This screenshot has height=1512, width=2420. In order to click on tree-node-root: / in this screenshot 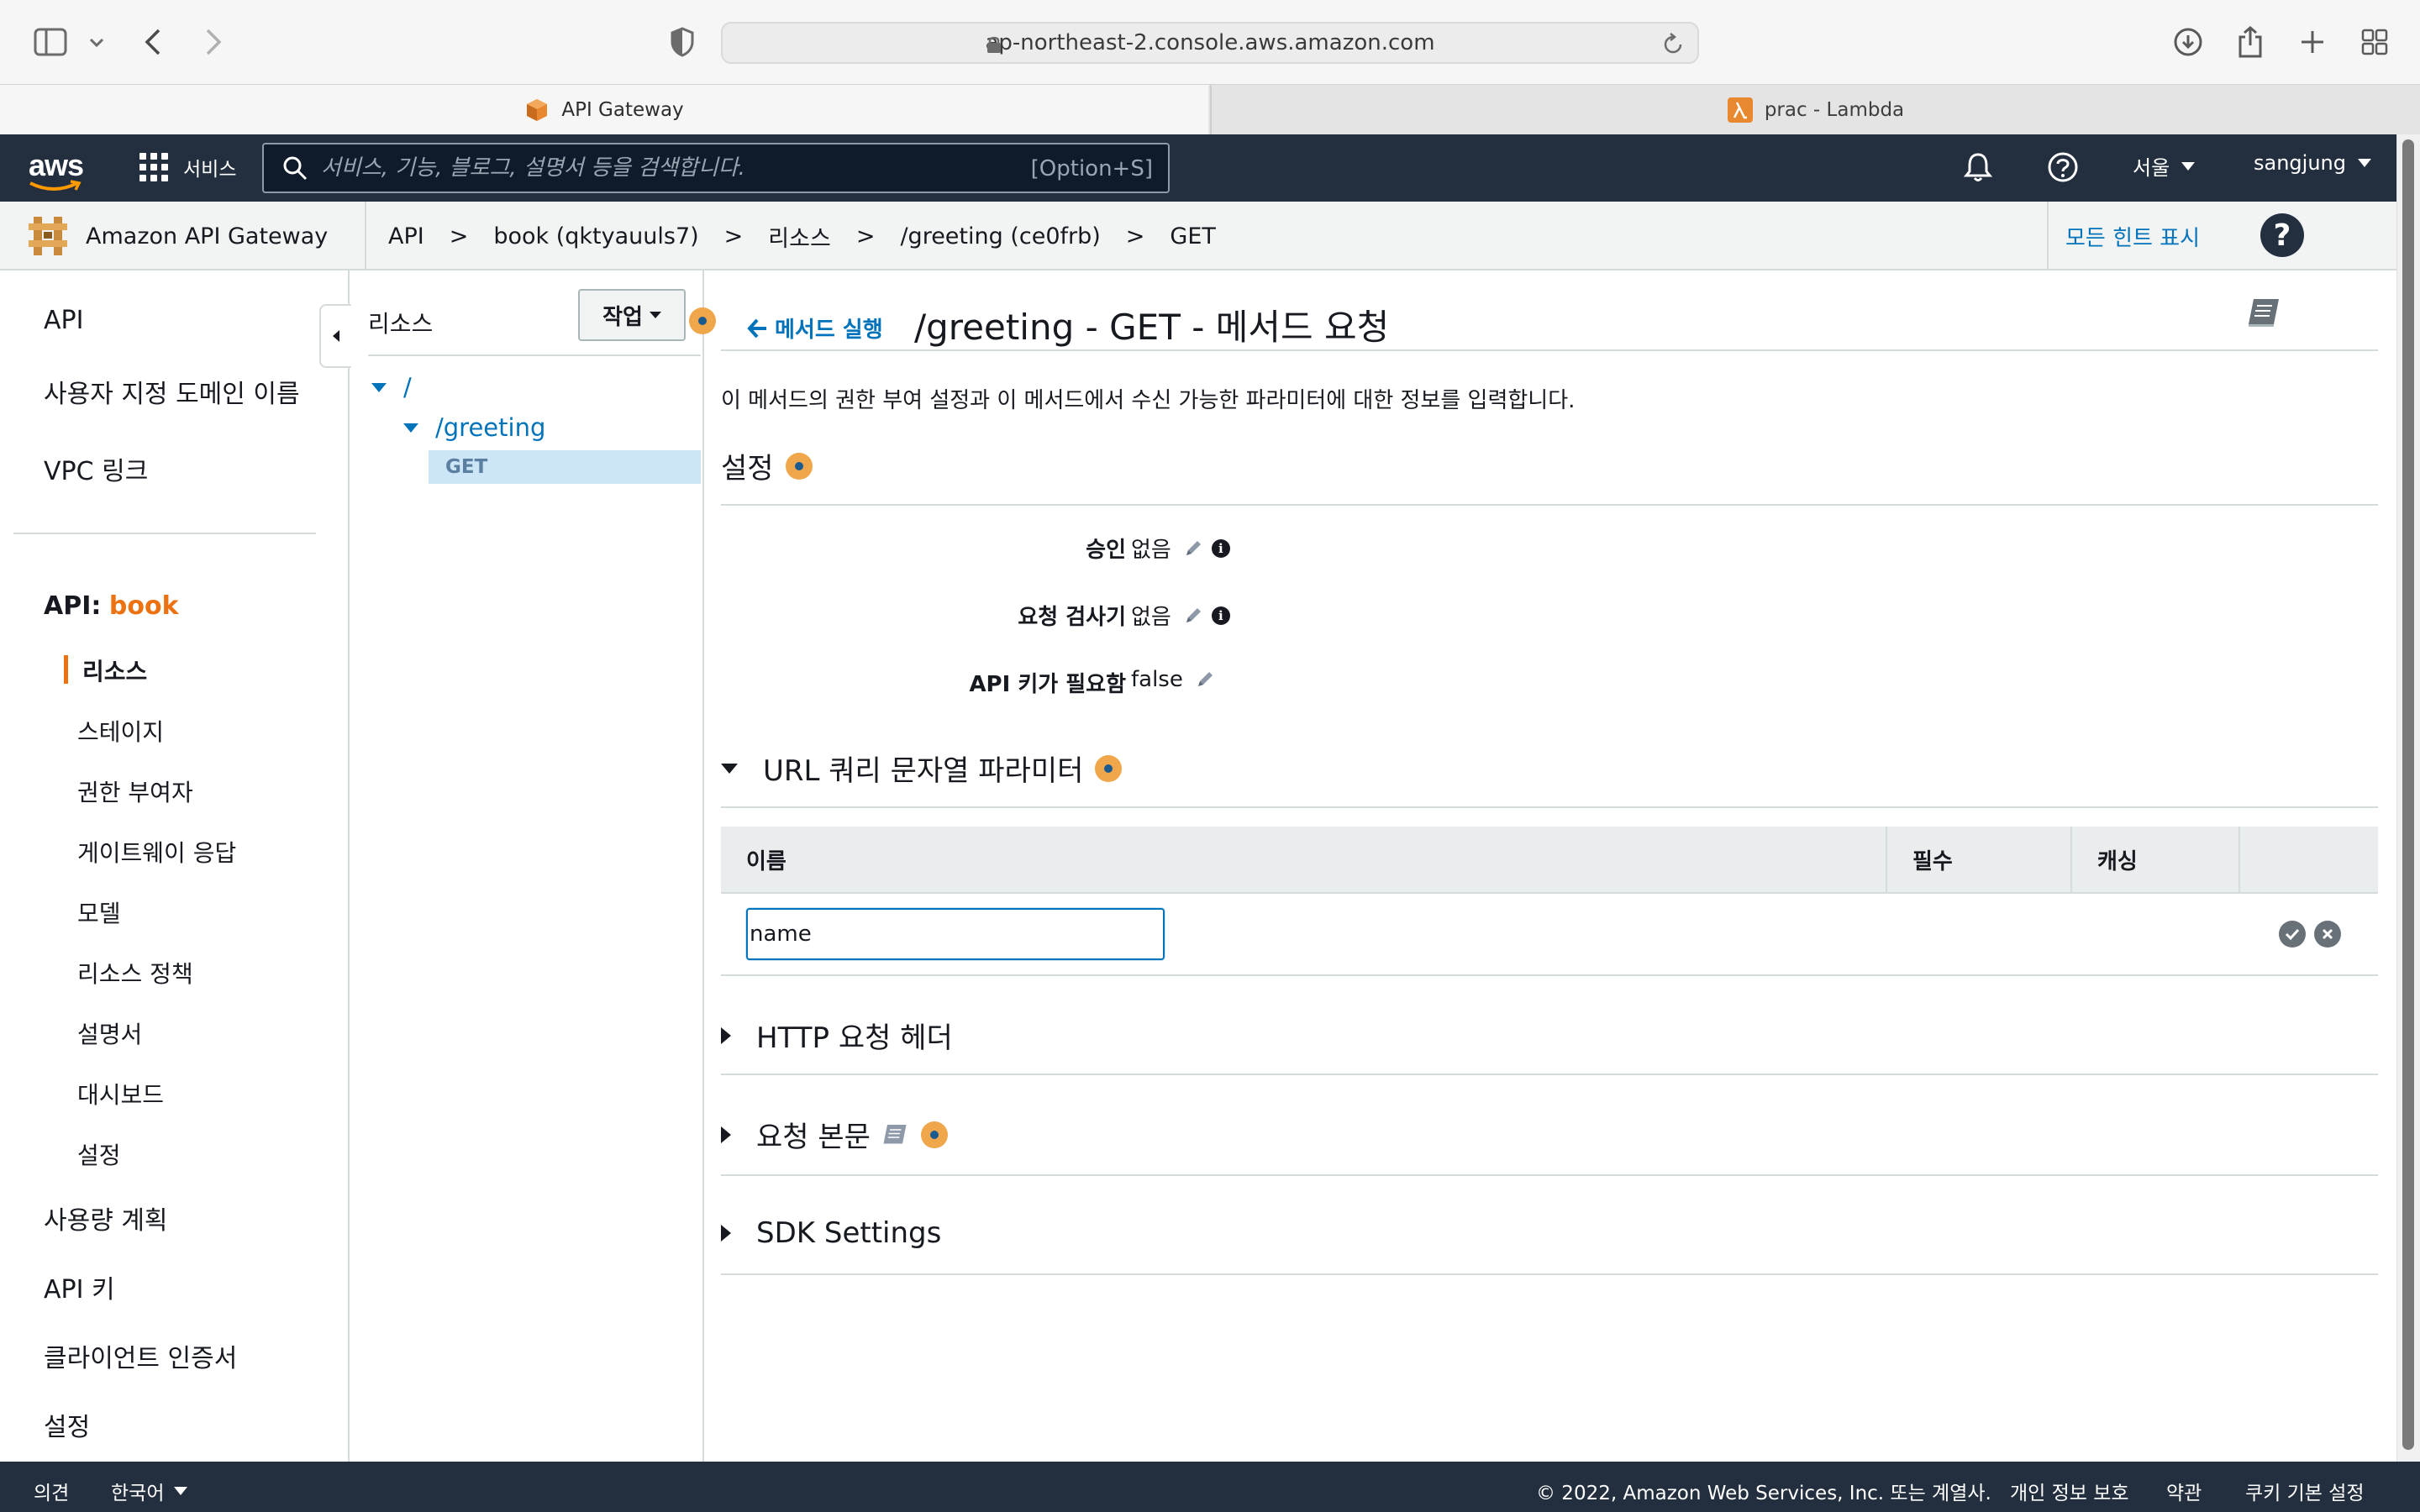, I will do `click(391, 387)`.